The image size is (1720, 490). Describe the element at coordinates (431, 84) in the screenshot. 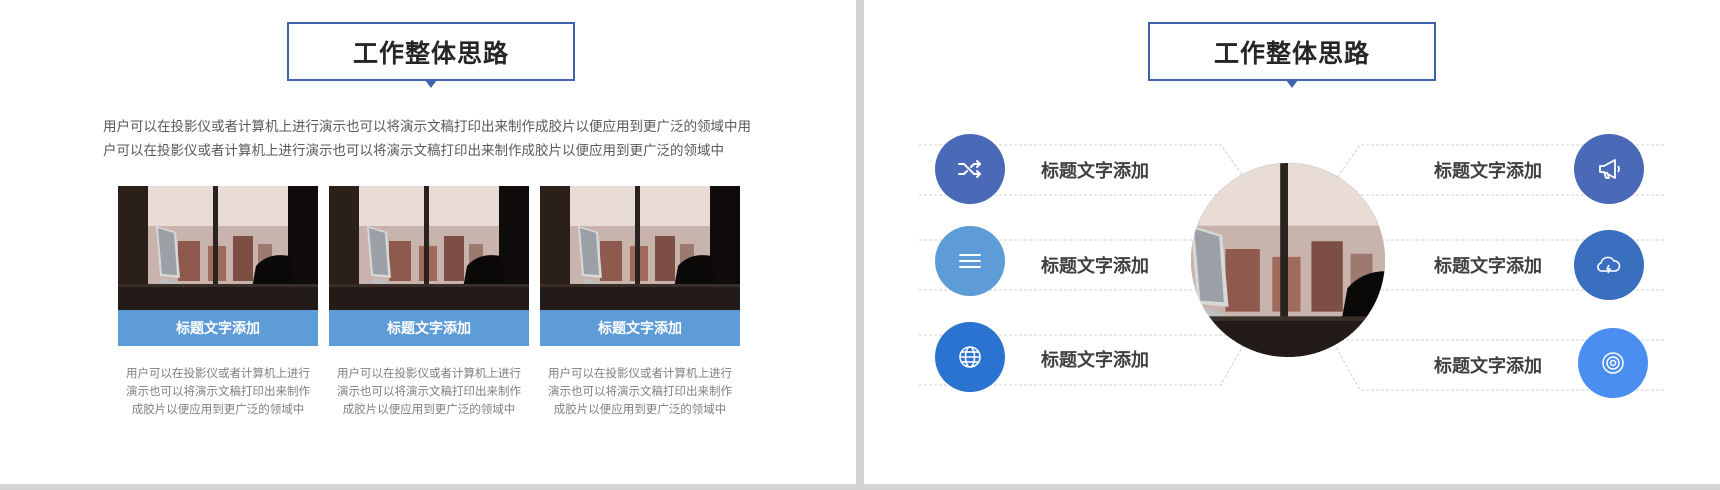

I see `title-pointer` at that location.